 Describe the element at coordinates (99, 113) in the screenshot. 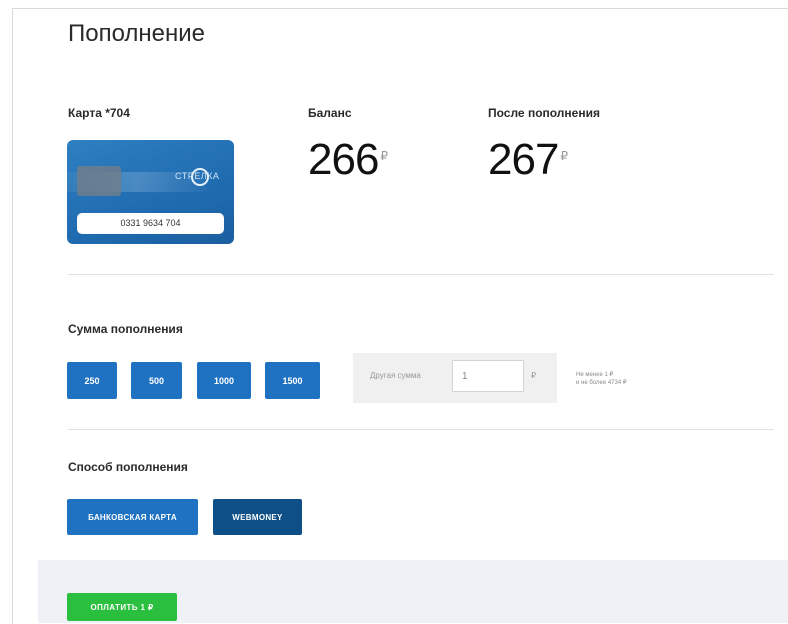

I see `card-label: Карта *704` at that location.